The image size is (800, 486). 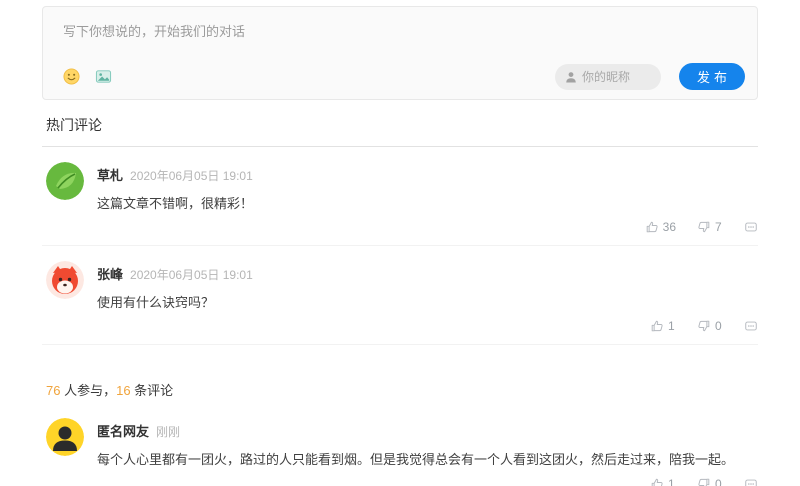 I want to click on comments-count: 16, so click(x=123, y=391).